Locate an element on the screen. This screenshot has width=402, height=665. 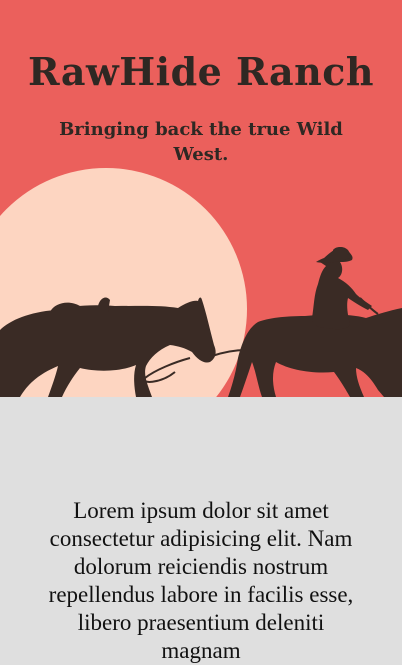
horse-saddle is located at coordinates (80, 304).